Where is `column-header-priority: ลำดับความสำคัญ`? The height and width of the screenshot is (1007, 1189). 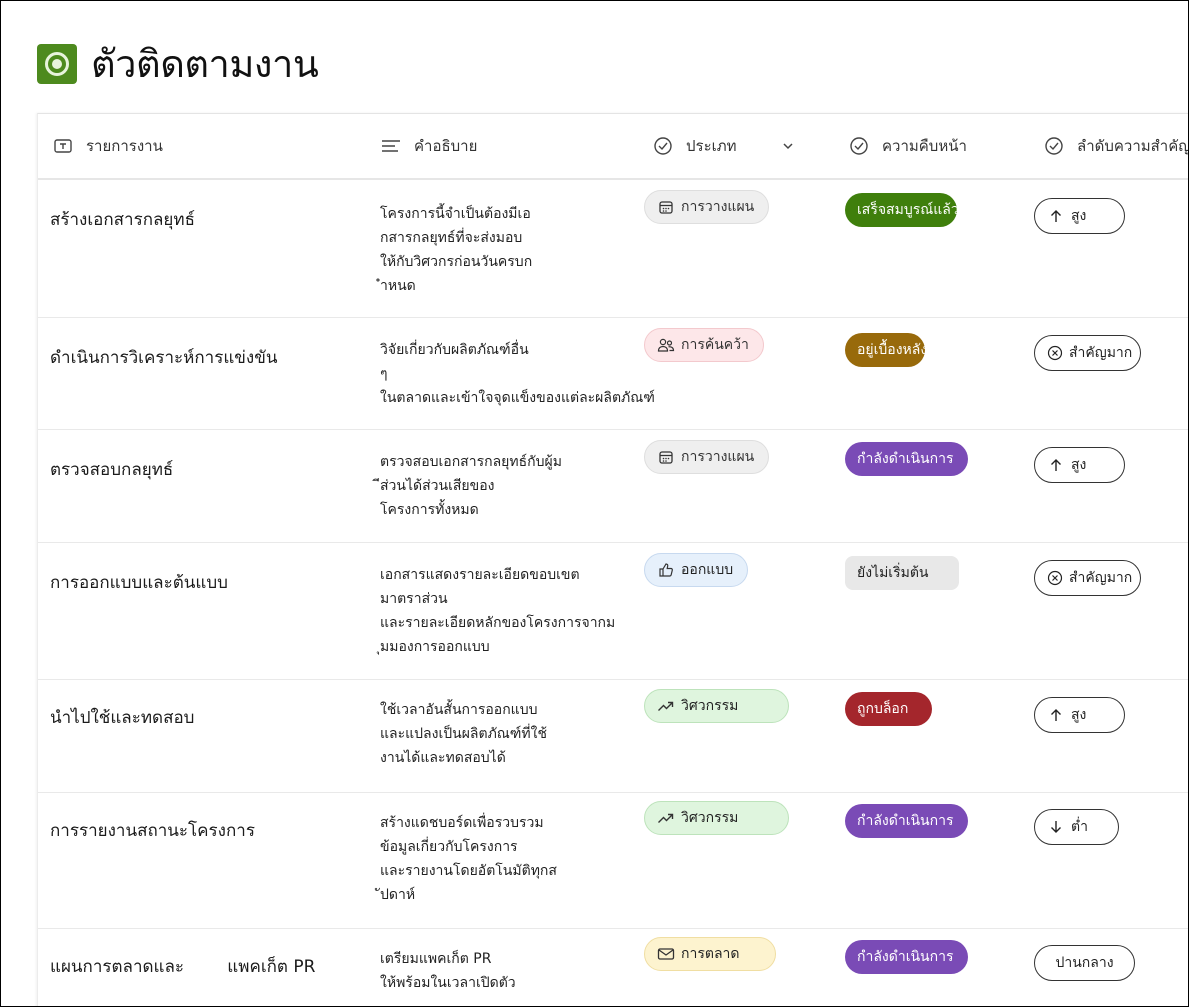
column-header-priority: ลำดับความสำคัญ is located at coordinates (1116, 146).